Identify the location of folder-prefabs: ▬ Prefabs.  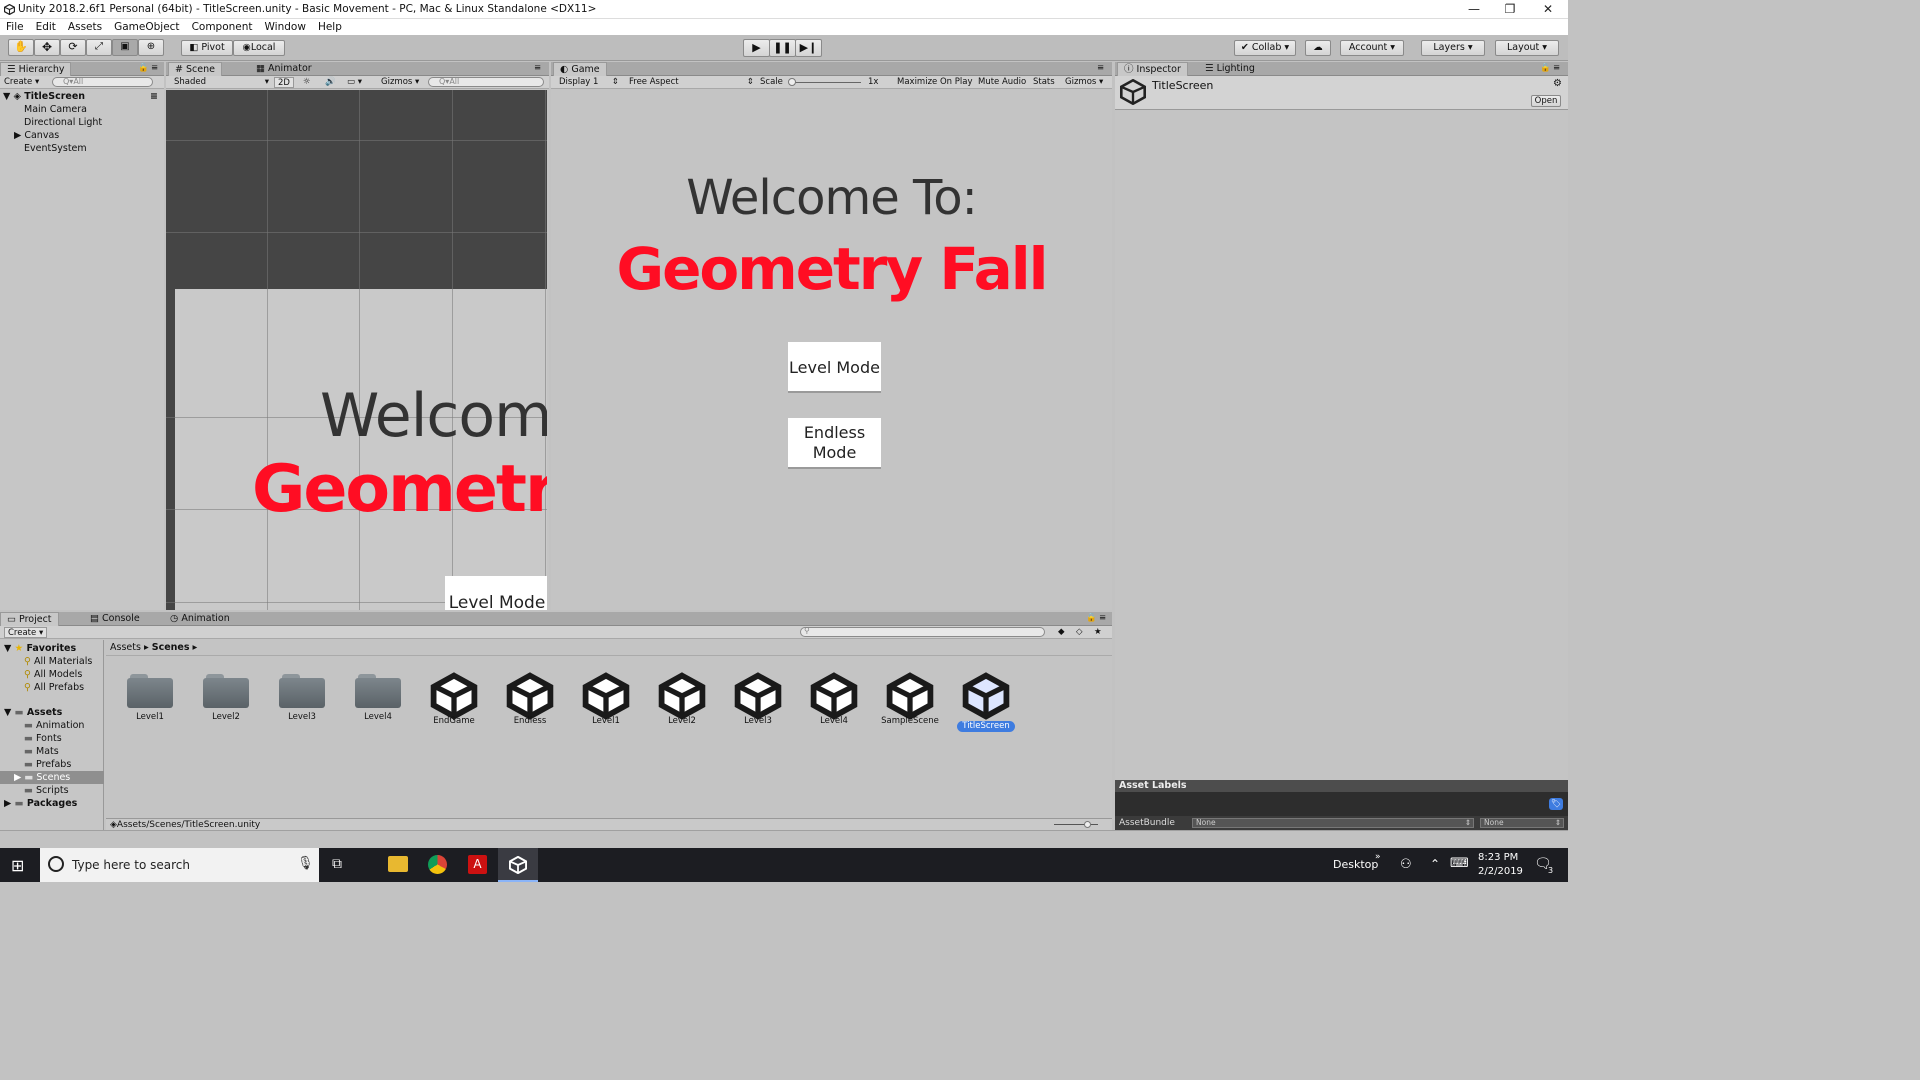
(47, 764).